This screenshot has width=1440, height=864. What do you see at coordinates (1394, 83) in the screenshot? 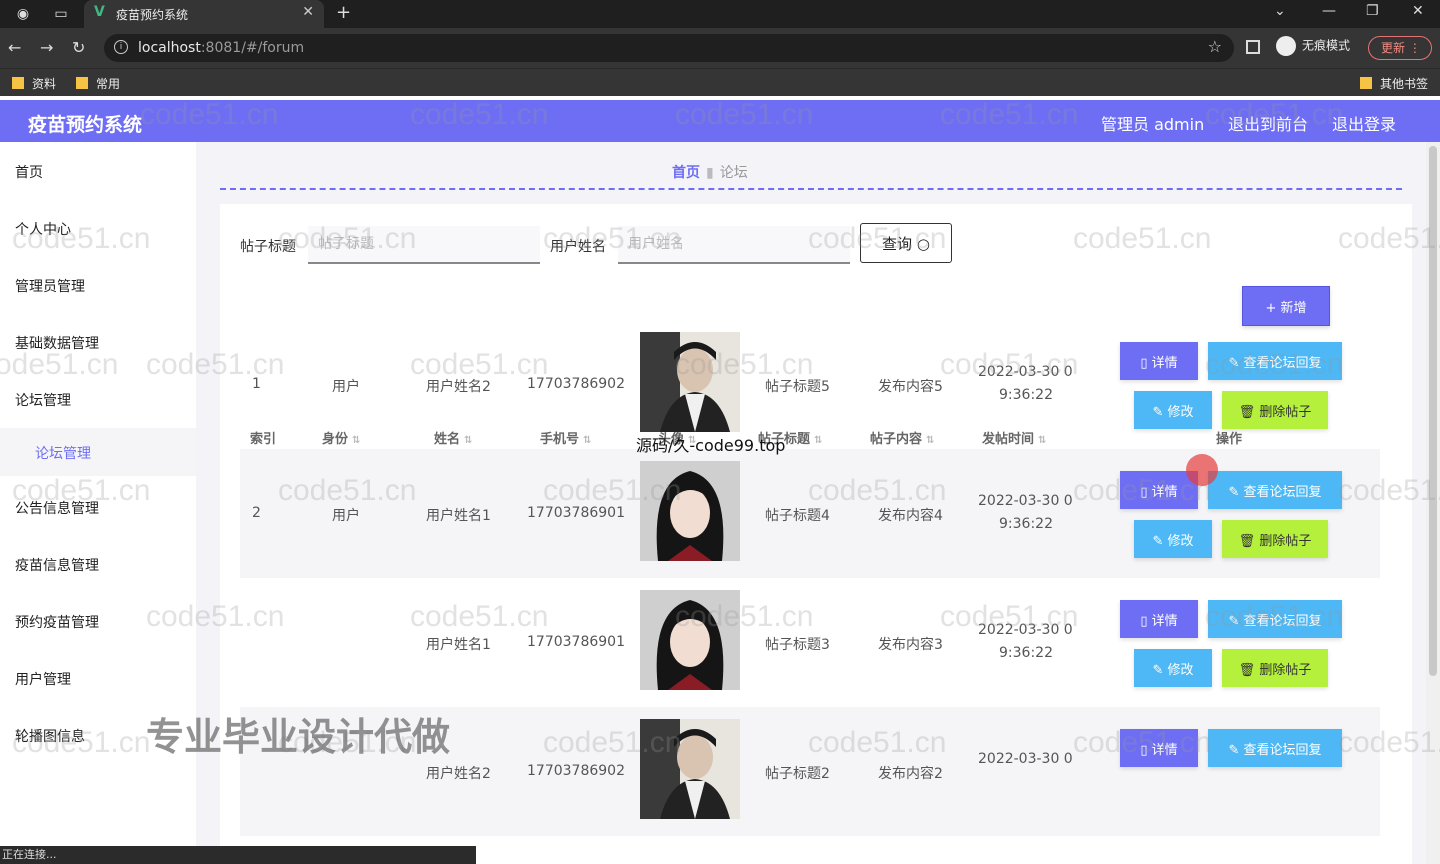
I see `other-bookmarks: 其他书签` at bounding box center [1394, 83].